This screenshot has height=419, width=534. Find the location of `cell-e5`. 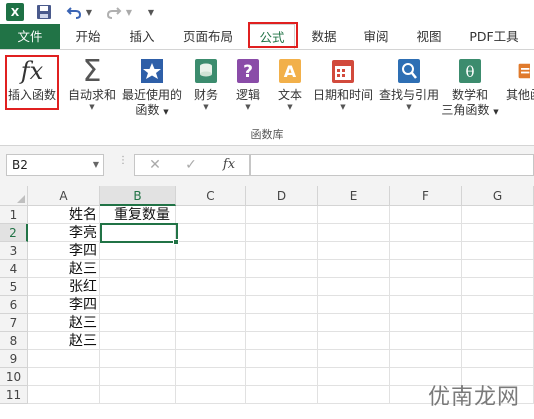

cell-e5 is located at coordinates (354, 287).